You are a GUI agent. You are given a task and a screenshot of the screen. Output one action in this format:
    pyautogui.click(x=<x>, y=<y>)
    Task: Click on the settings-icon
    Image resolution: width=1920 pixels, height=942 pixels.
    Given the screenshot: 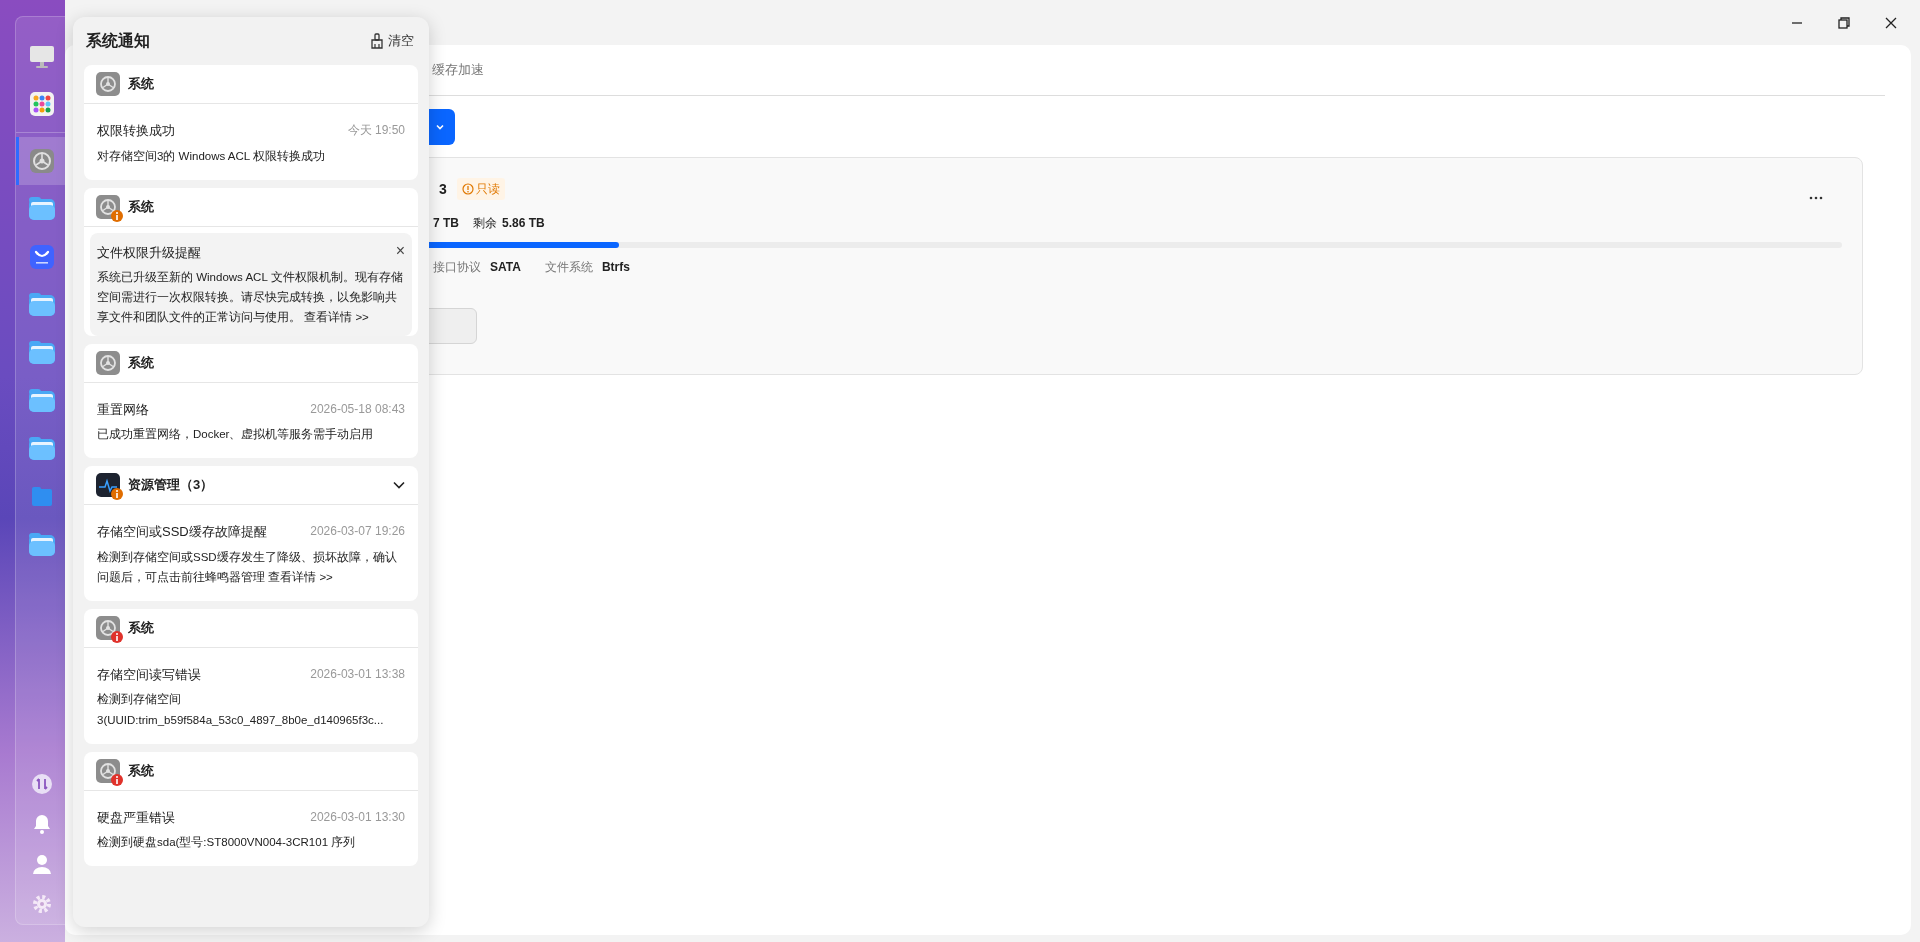 What is the action you would take?
    pyautogui.click(x=42, y=161)
    